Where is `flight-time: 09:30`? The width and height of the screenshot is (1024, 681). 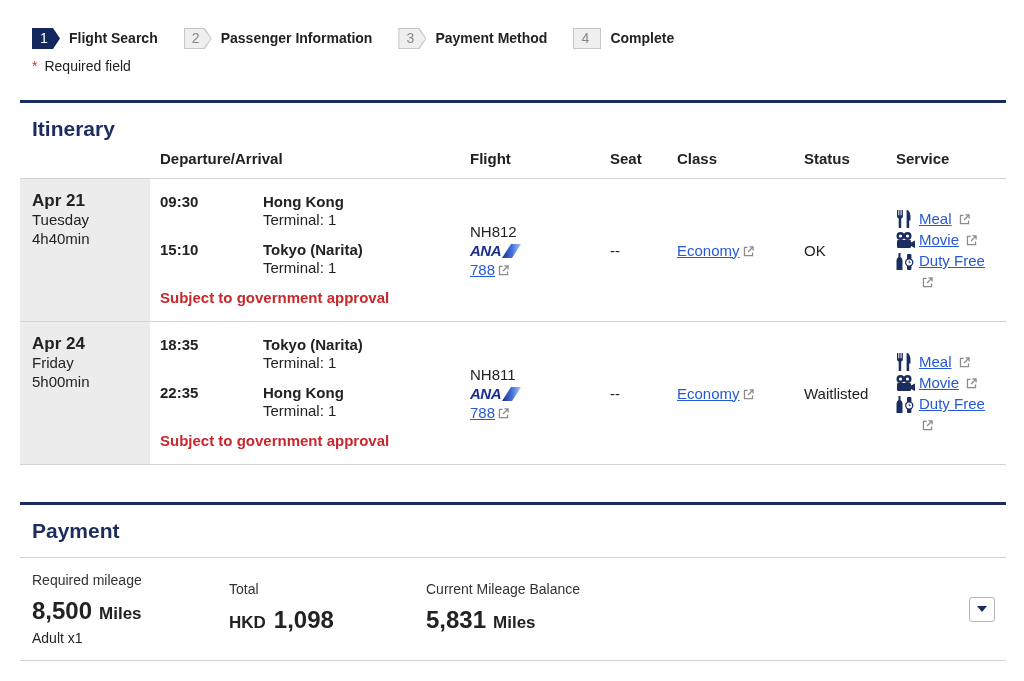
flight-time: 09:30 is located at coordinates (180, 202).